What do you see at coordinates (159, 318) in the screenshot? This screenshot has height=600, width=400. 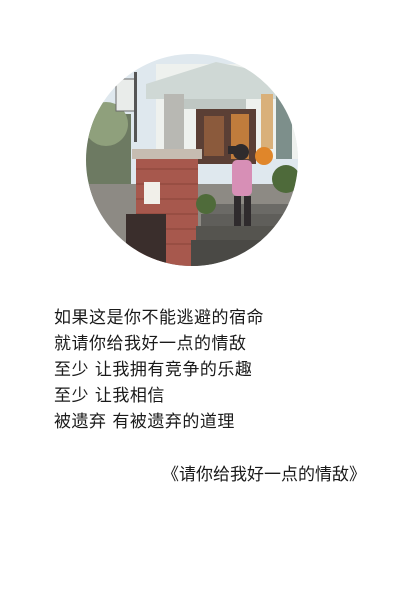 I see `lyric-line: 如果这是你不能逃避的宿命` at bounding box center [159, 318].